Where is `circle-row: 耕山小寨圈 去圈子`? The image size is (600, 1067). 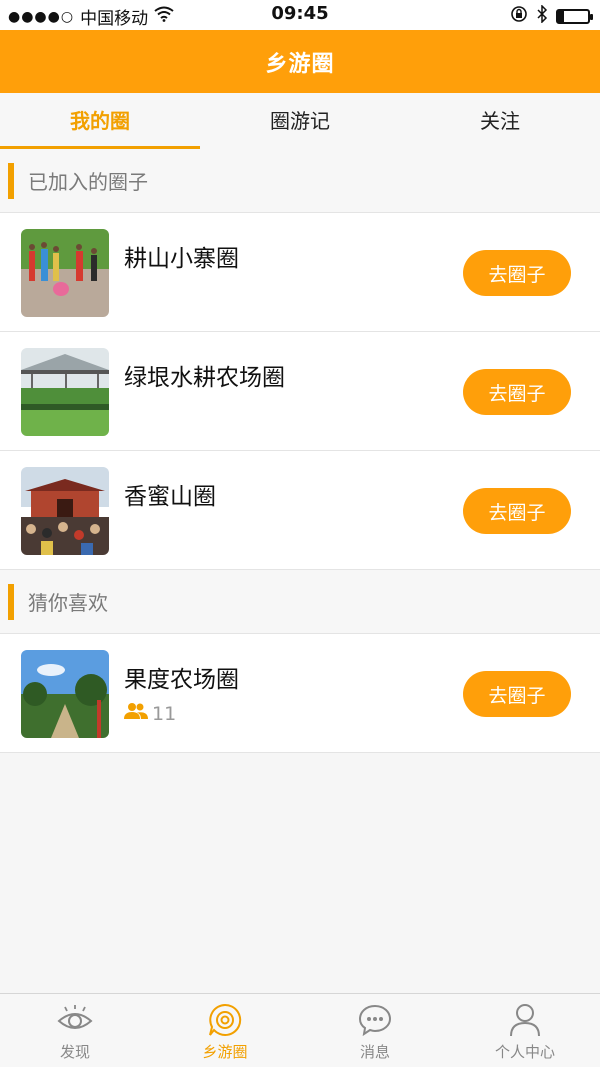 circle-row: 耕山小寨圈 去圈子 is located at coordinates (300, 272).